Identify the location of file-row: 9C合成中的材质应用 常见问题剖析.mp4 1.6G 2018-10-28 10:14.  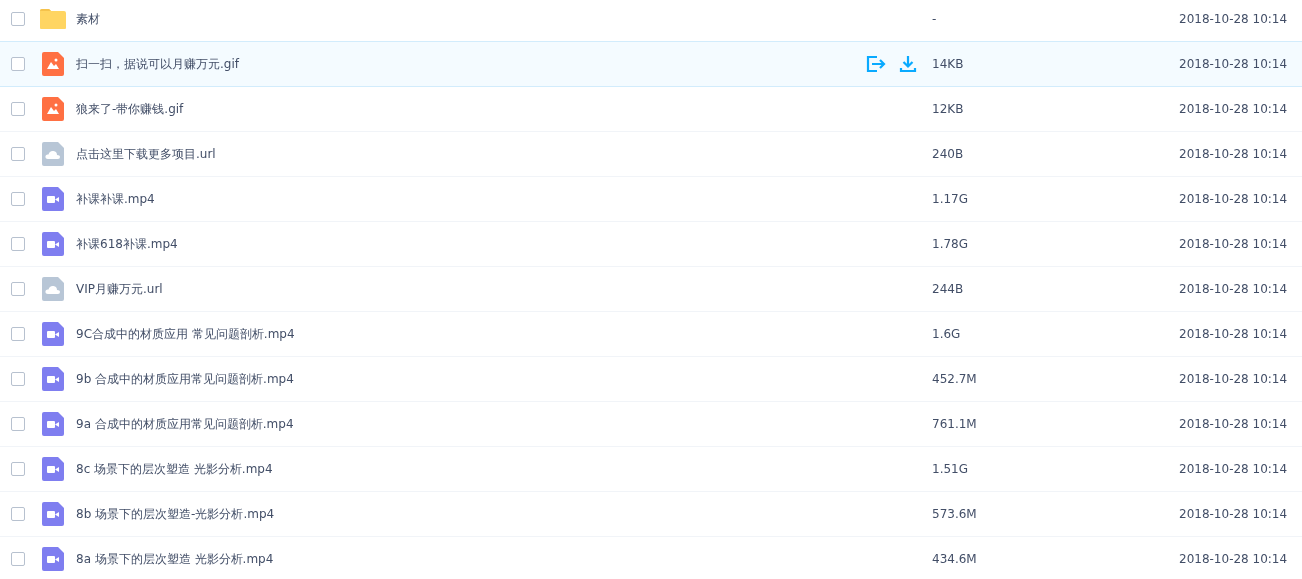
(651, 334).